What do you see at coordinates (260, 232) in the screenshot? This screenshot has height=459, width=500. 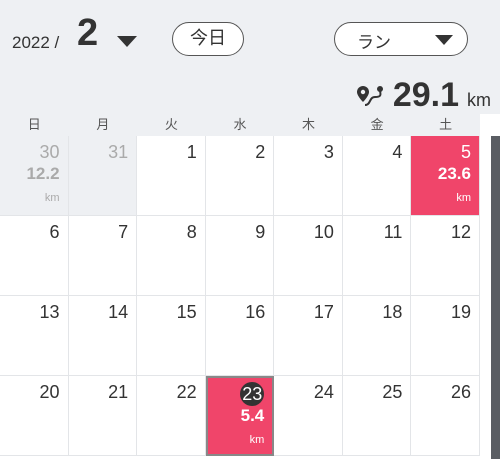 I see `day-number: 9` at bounding box center [260, 232].